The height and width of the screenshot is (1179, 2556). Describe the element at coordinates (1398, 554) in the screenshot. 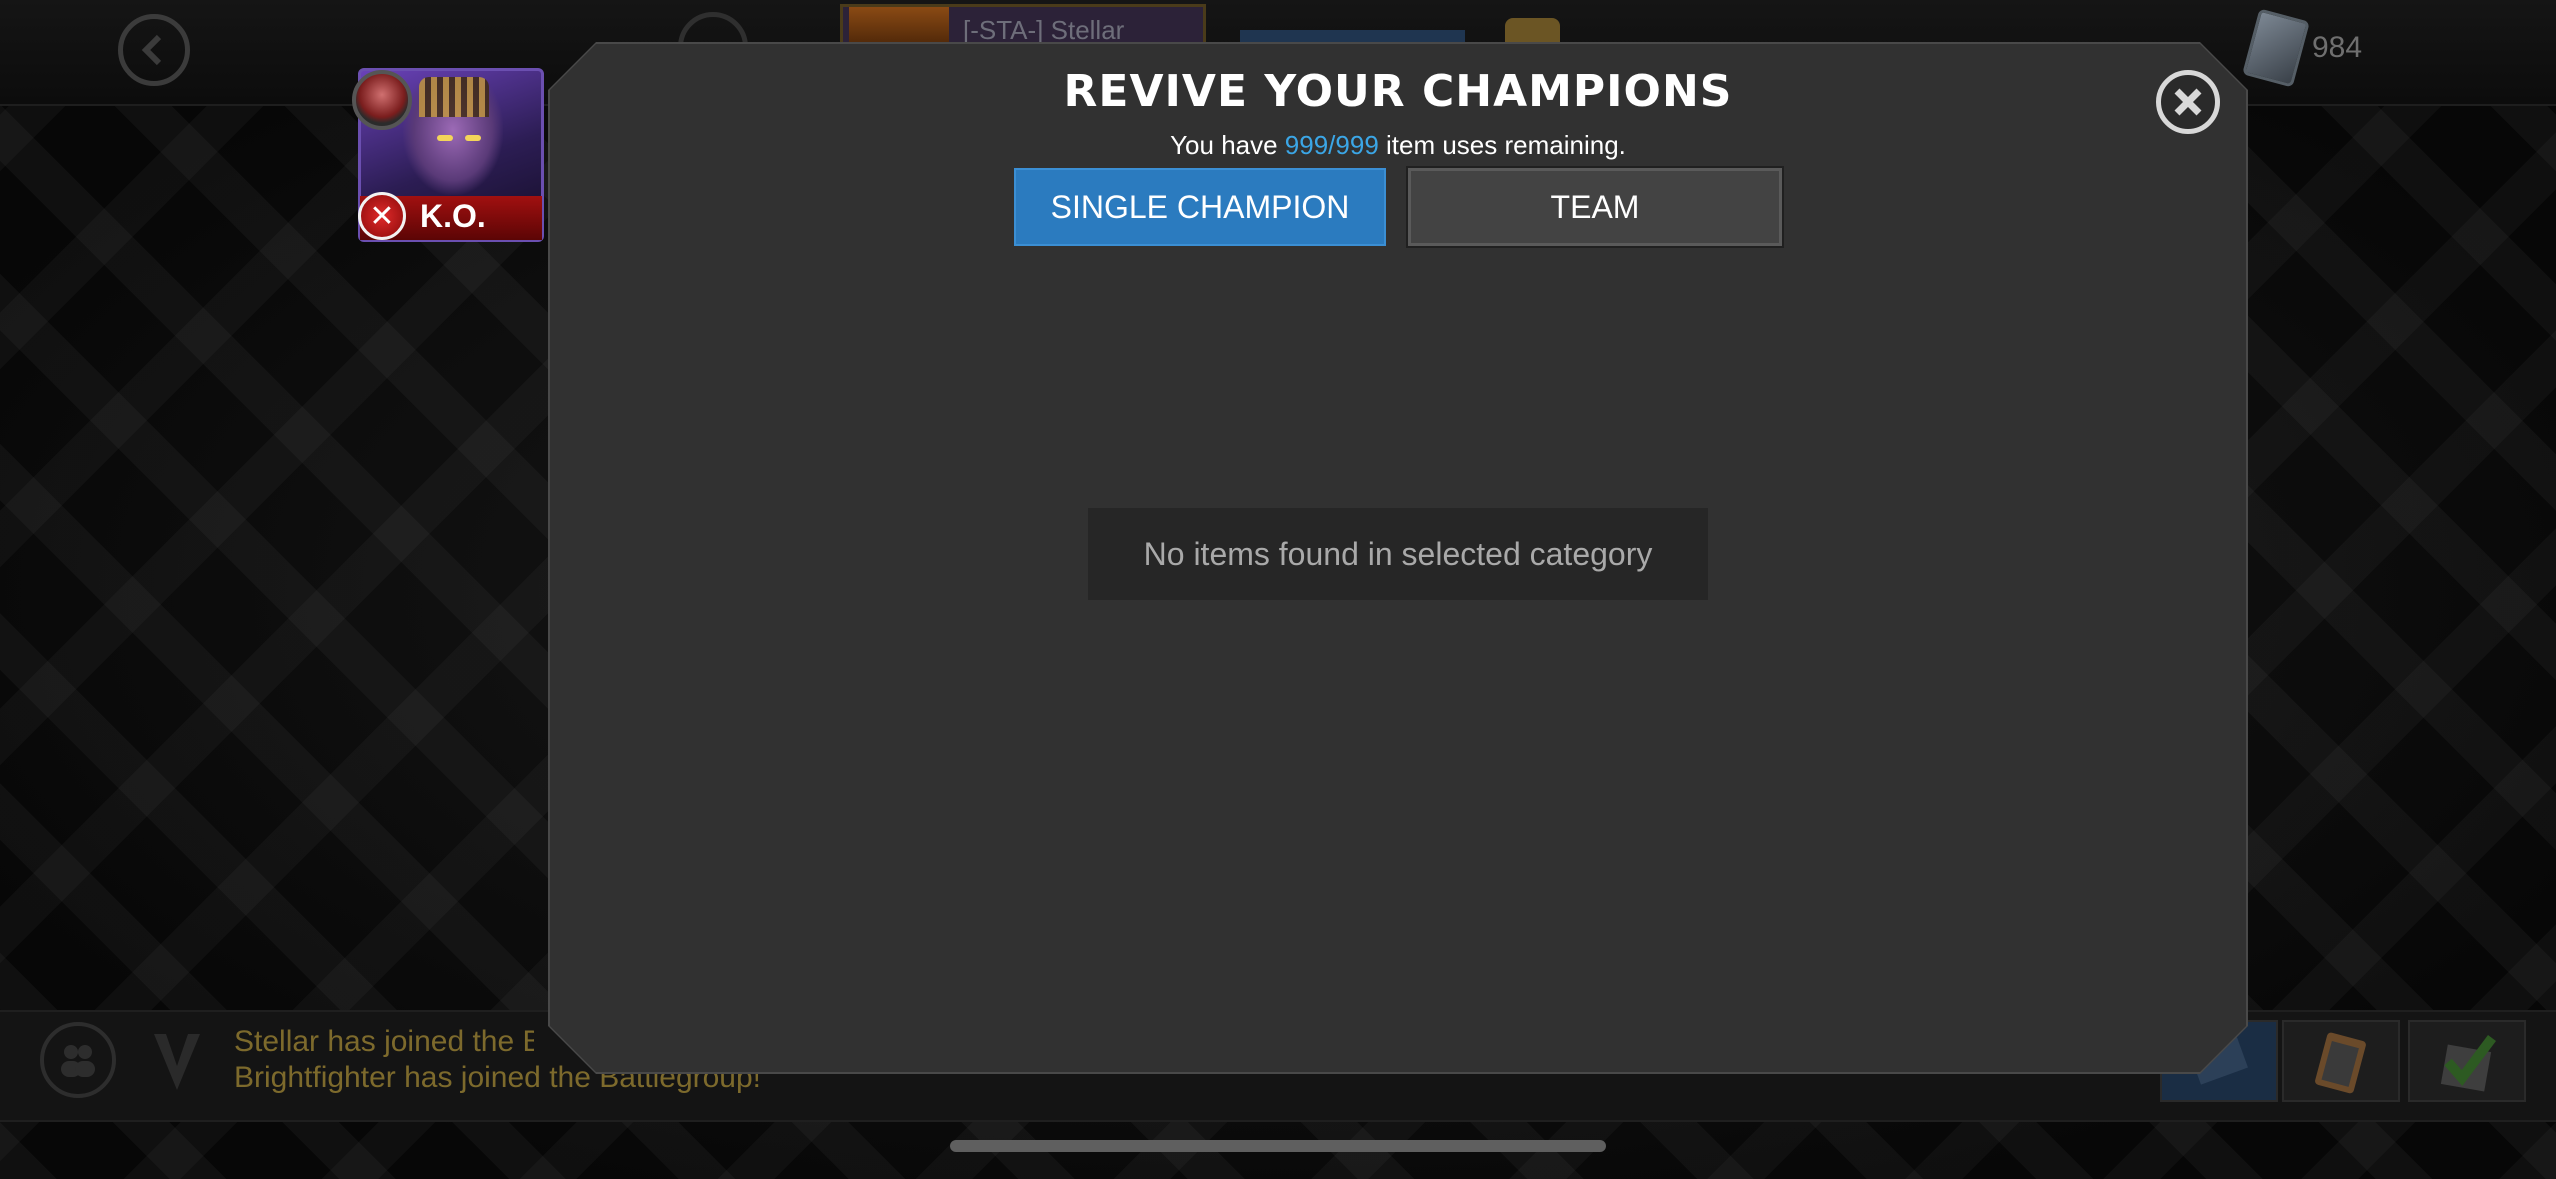

I see `empty-state-message: No items found in selected category` at that location.